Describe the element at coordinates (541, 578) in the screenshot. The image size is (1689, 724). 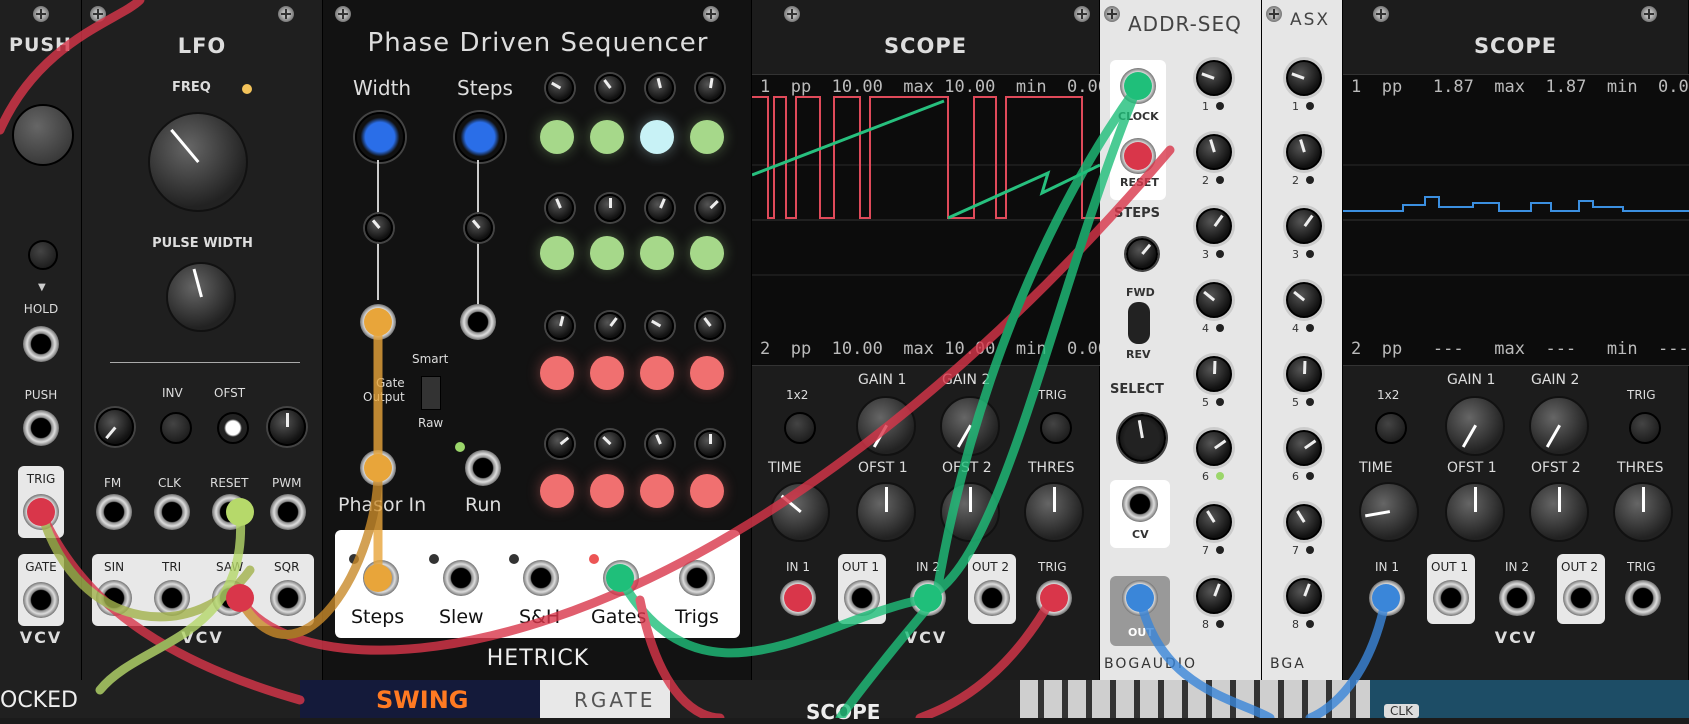
I see `sh-out-jack` at that location.